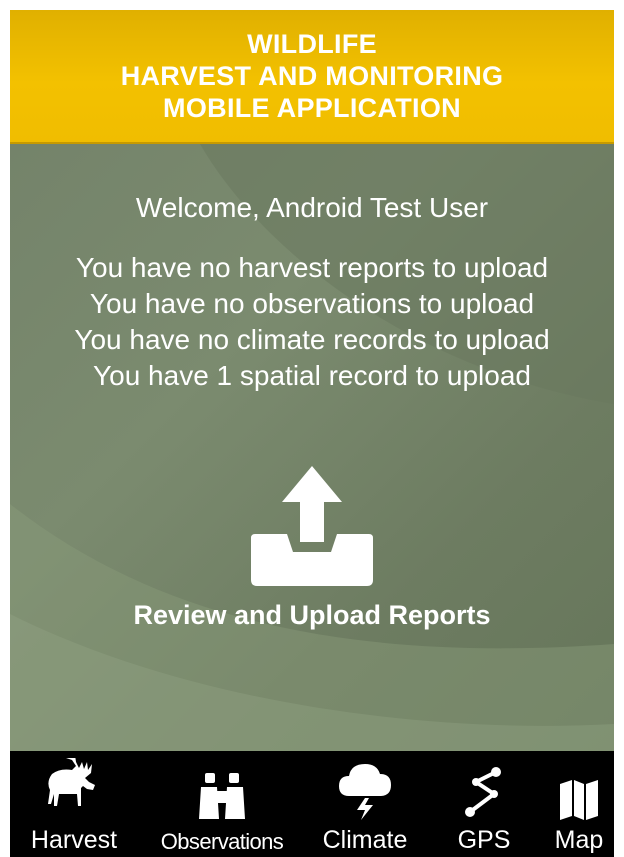 The width and height of the screenshot is (624, 857). I want to click on observation-status: You have no observations to upload, so click(312, 303).